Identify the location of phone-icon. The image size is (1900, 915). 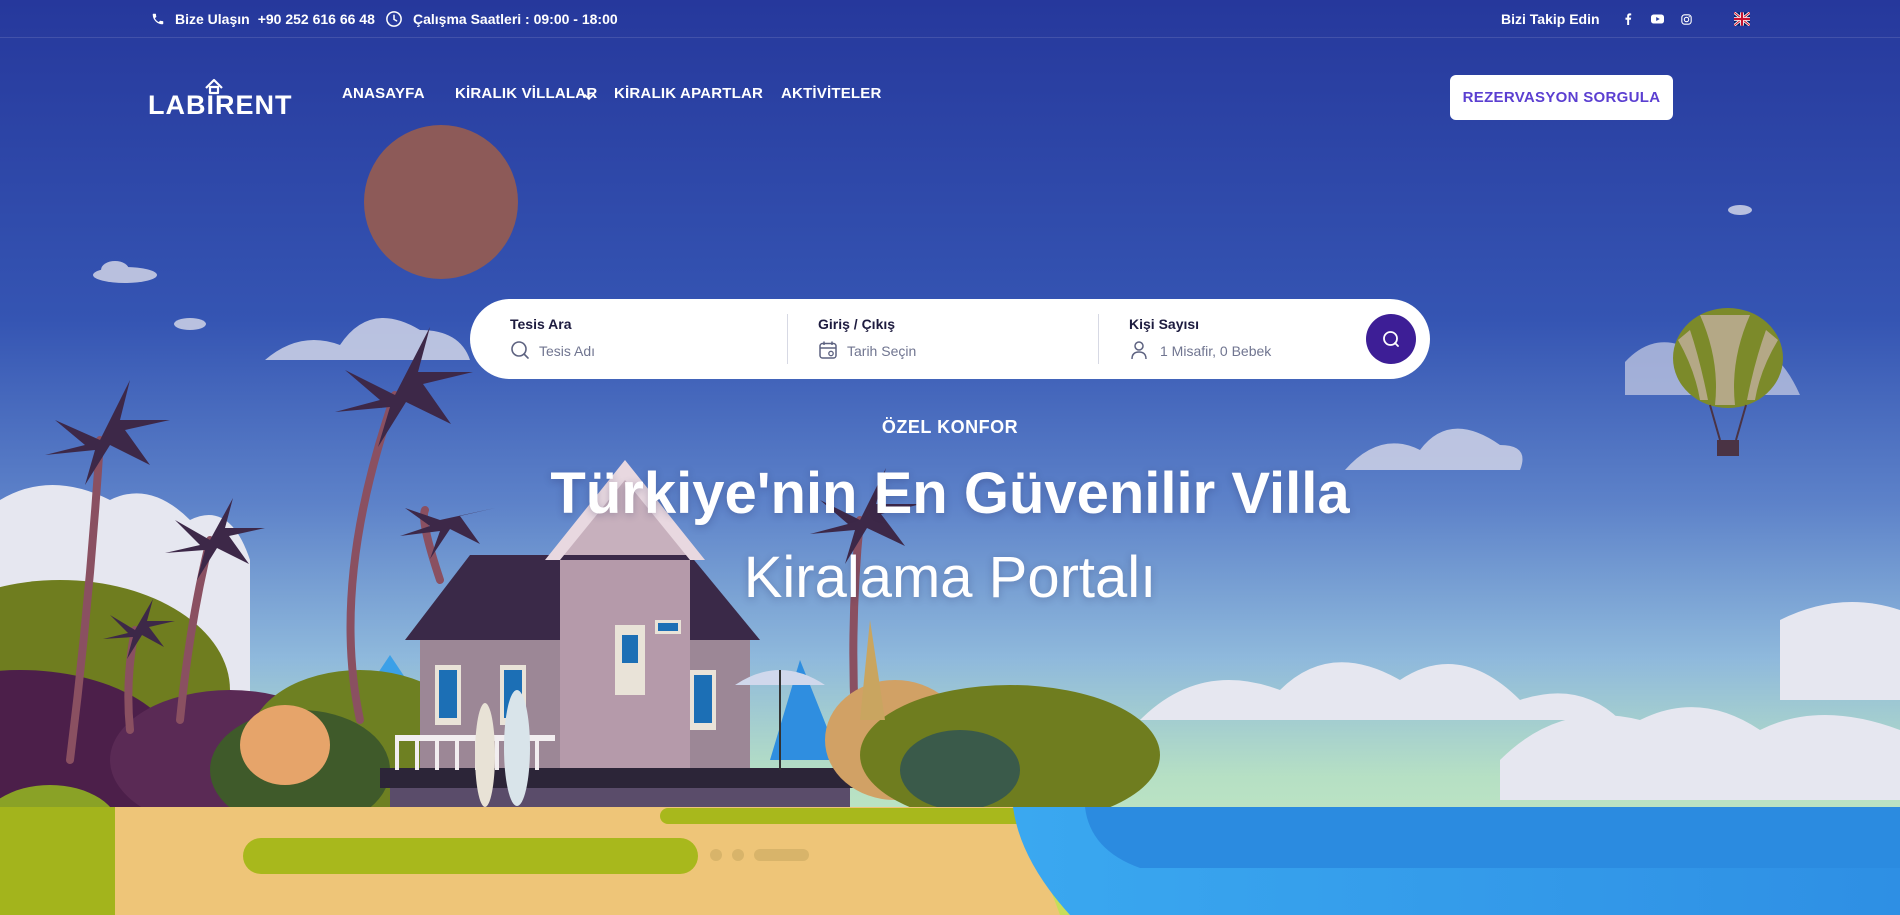
(158, 19).